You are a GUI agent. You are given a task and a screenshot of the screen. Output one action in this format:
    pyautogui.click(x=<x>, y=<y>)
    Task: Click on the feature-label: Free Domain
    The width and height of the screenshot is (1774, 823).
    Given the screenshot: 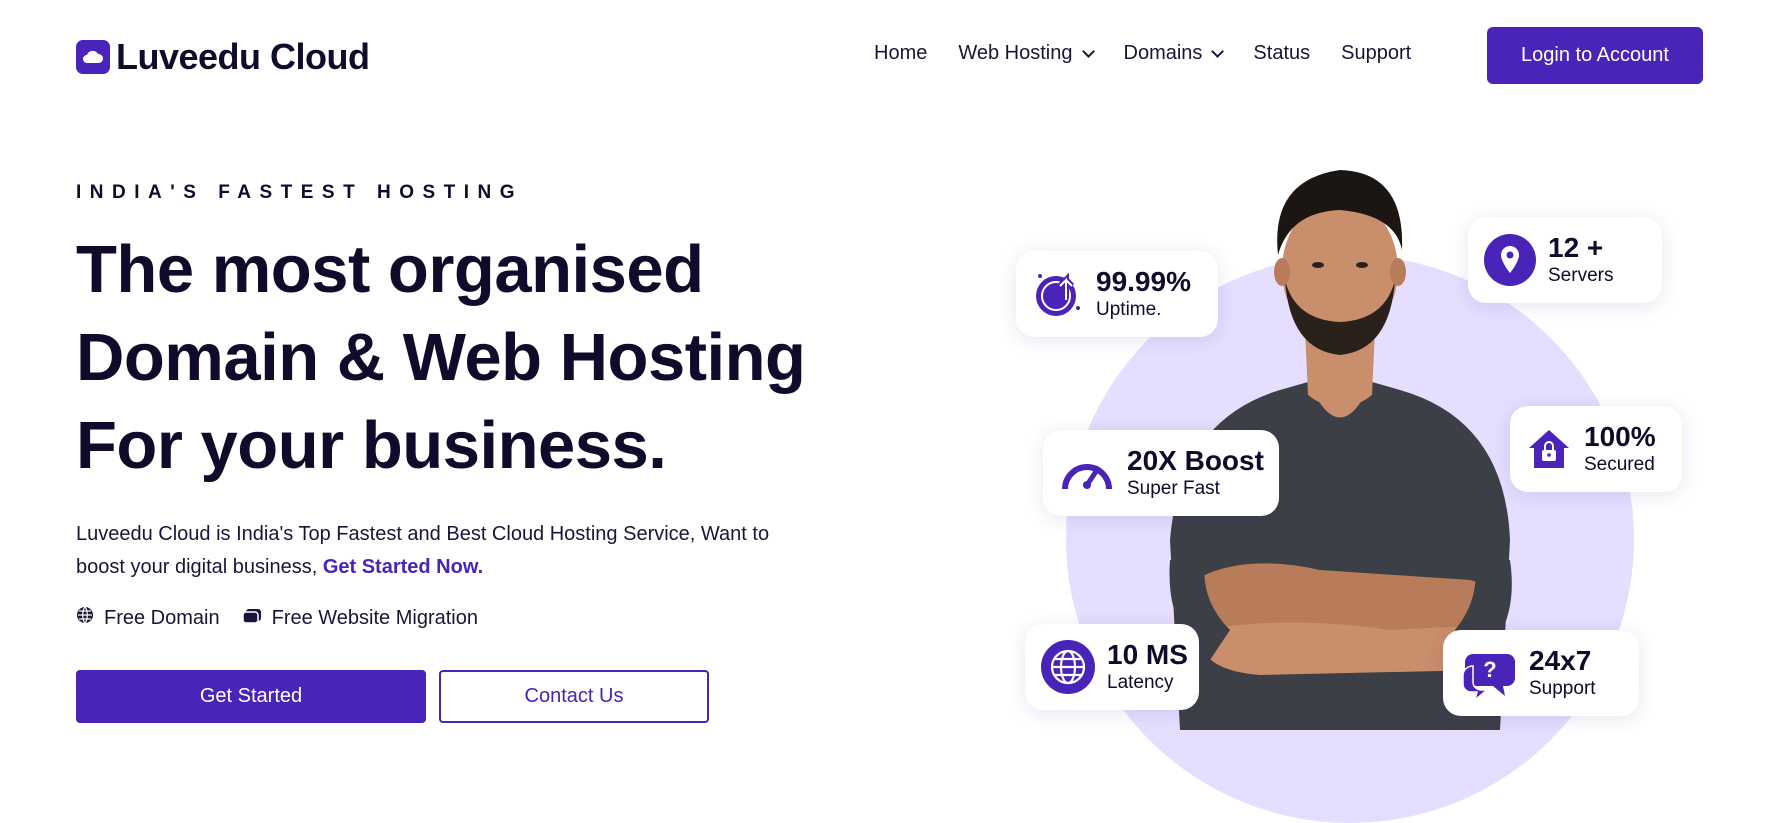 What is the action you would take?
    pyautogui.click(x=162, y=617)
    